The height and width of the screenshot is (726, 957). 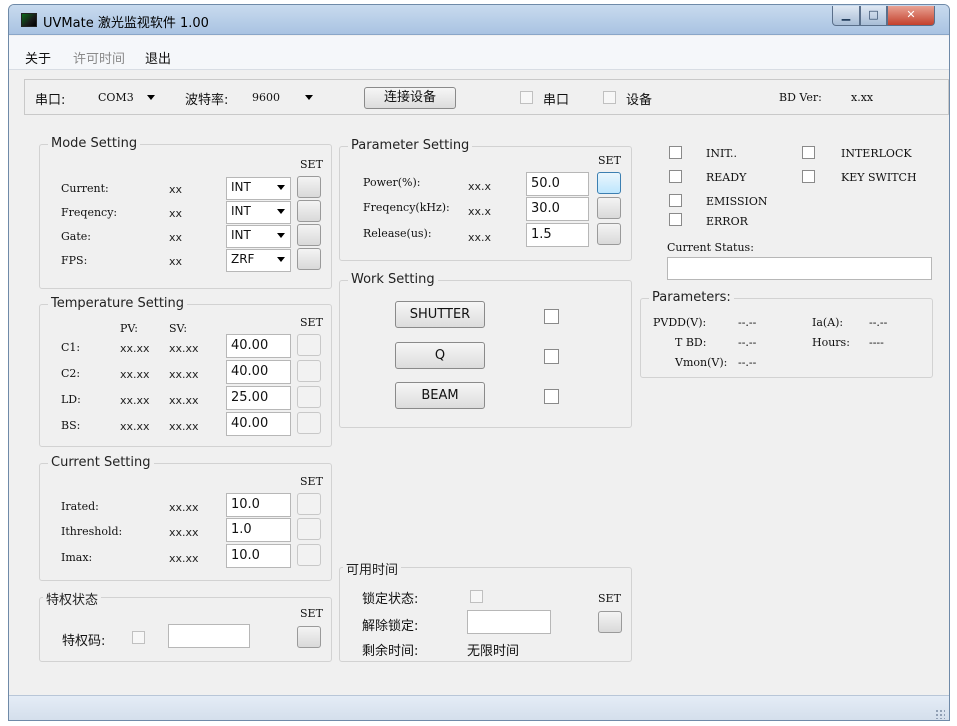 What do you see at coordinates (89, 212) in the screenshot?
I see `mode-freqency-label: Freqency:` at bounding box center [89, 212].